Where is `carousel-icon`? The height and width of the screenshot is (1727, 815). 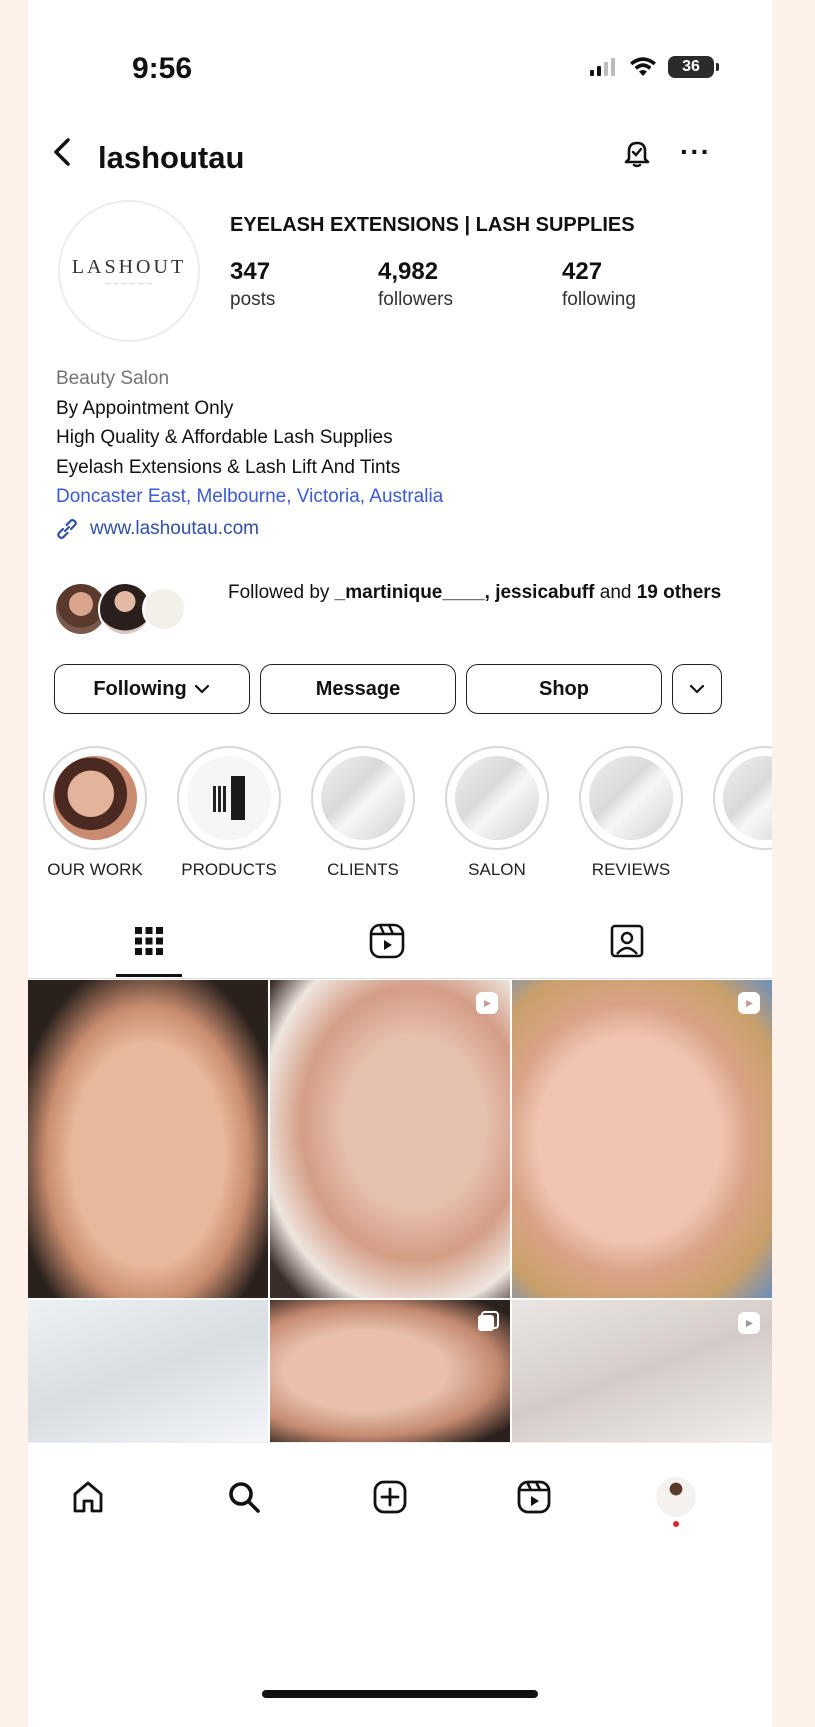 carousel-icon is located at coordinates (488, 1321).